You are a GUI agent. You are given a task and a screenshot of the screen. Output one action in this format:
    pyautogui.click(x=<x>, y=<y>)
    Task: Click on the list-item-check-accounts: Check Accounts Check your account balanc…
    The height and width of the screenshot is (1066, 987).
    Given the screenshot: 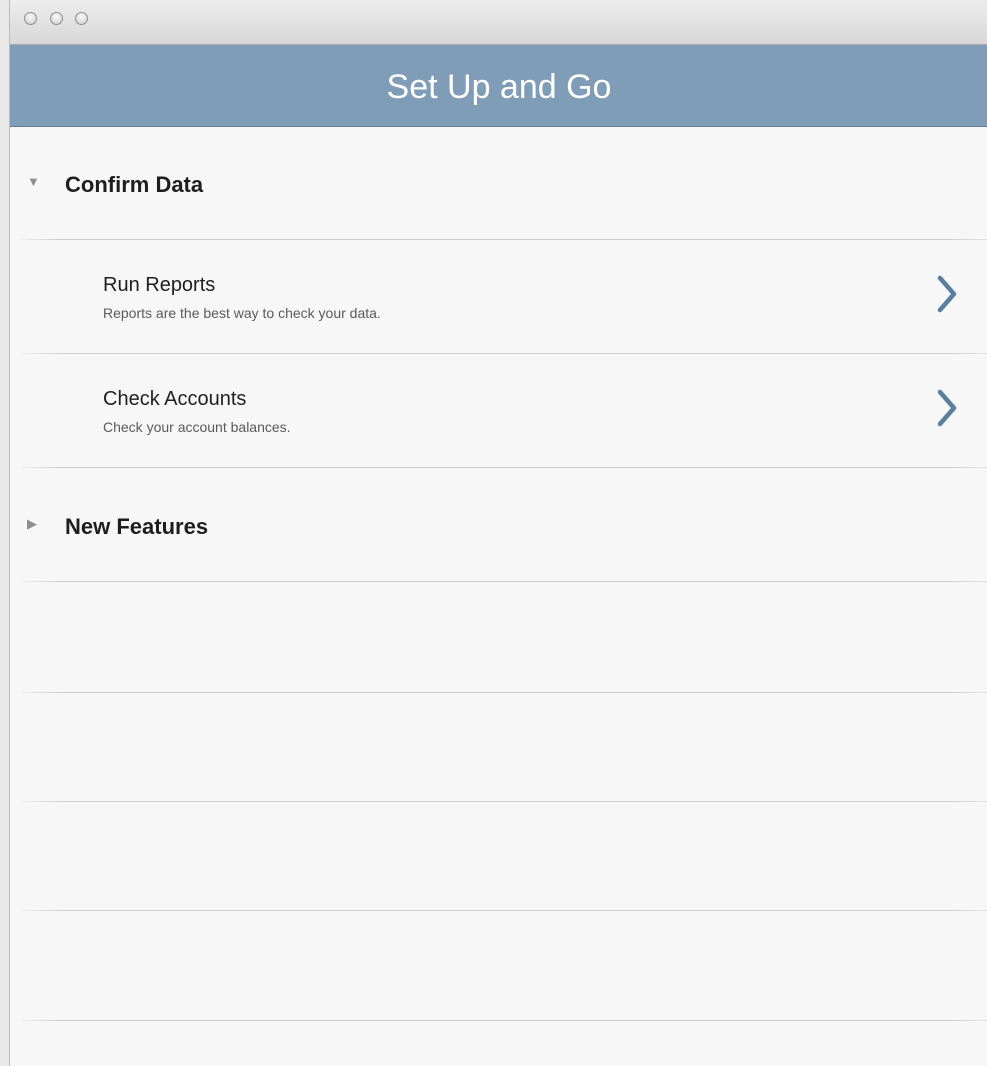 What is the action you would take?
    pyautogui.click(x=498, y=410)
    